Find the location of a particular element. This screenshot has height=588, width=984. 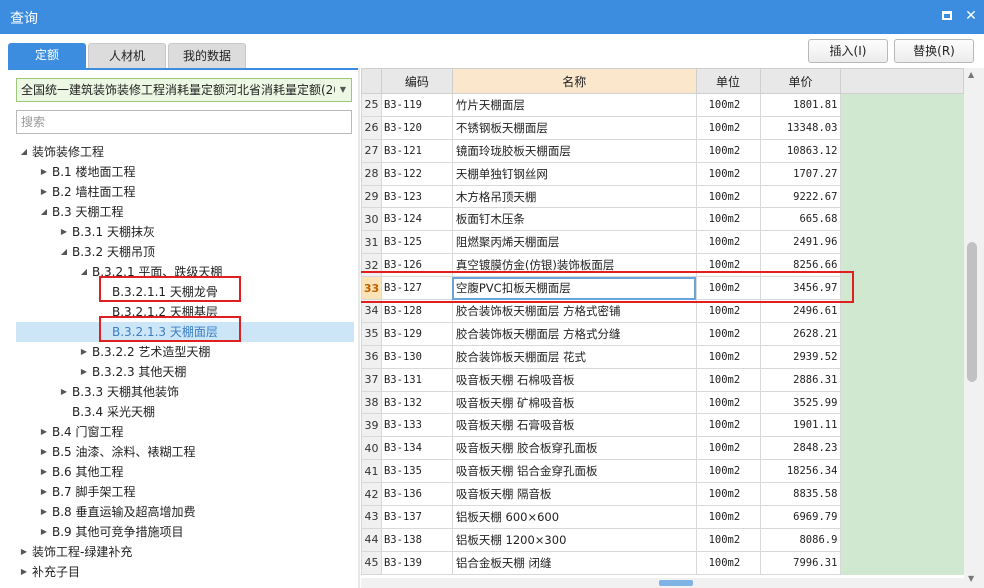

table-row: 42 B3-136 吸音板天棚 隔音板 100m2 8835.58 is located at coordinates (662, 494).